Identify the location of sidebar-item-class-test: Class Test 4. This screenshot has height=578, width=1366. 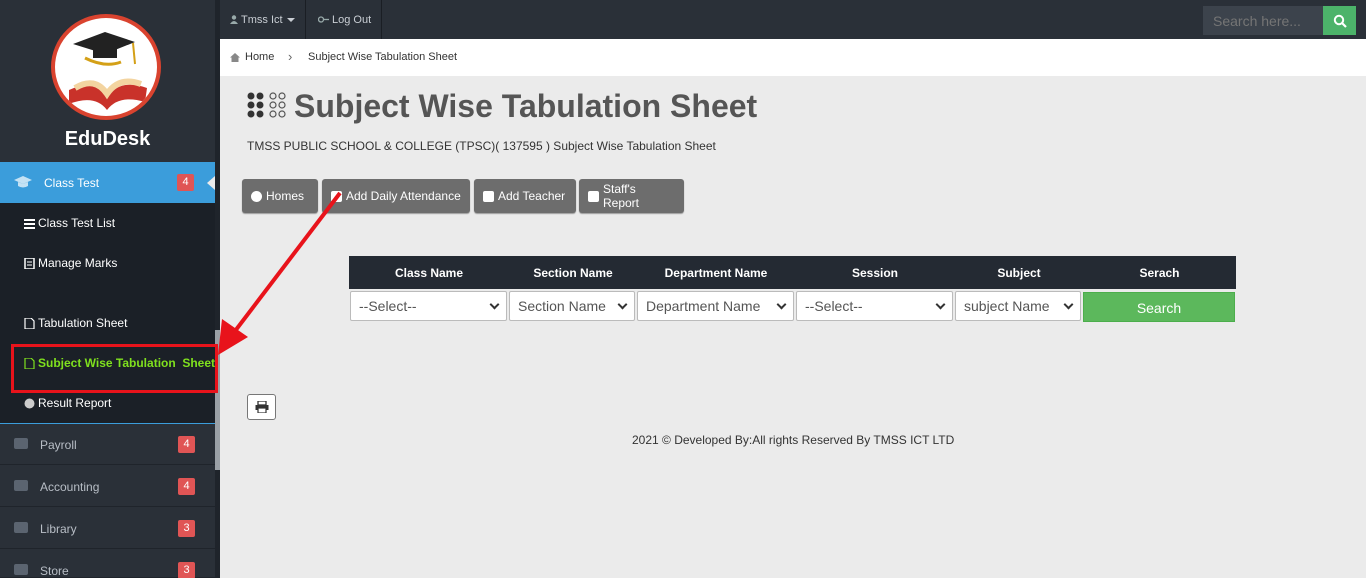
(107, 182).